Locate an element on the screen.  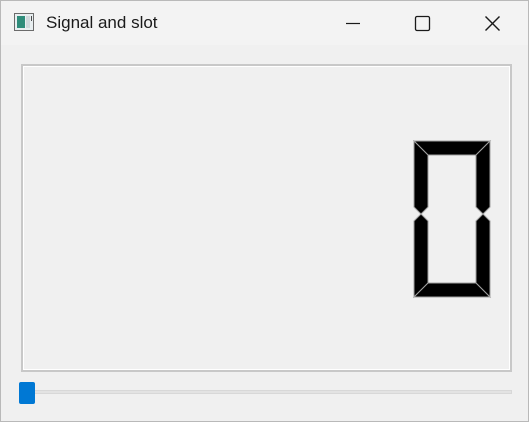
close-icon is located at coordinates (492, 23).